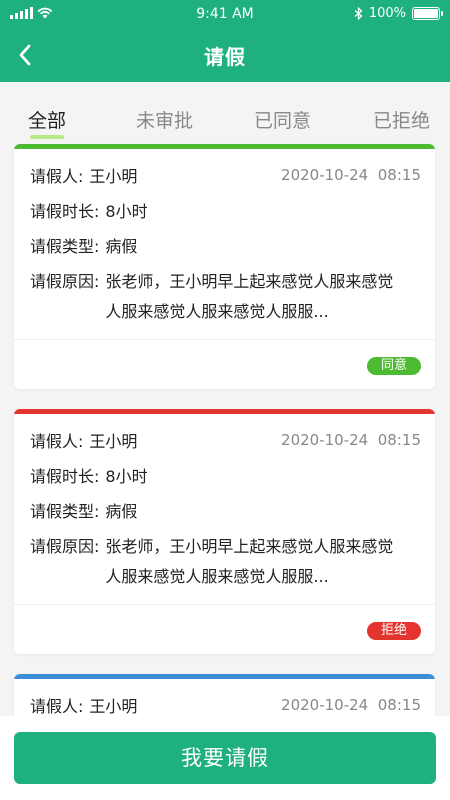  I want to click on active-tab-indicator, so click(47, 137).